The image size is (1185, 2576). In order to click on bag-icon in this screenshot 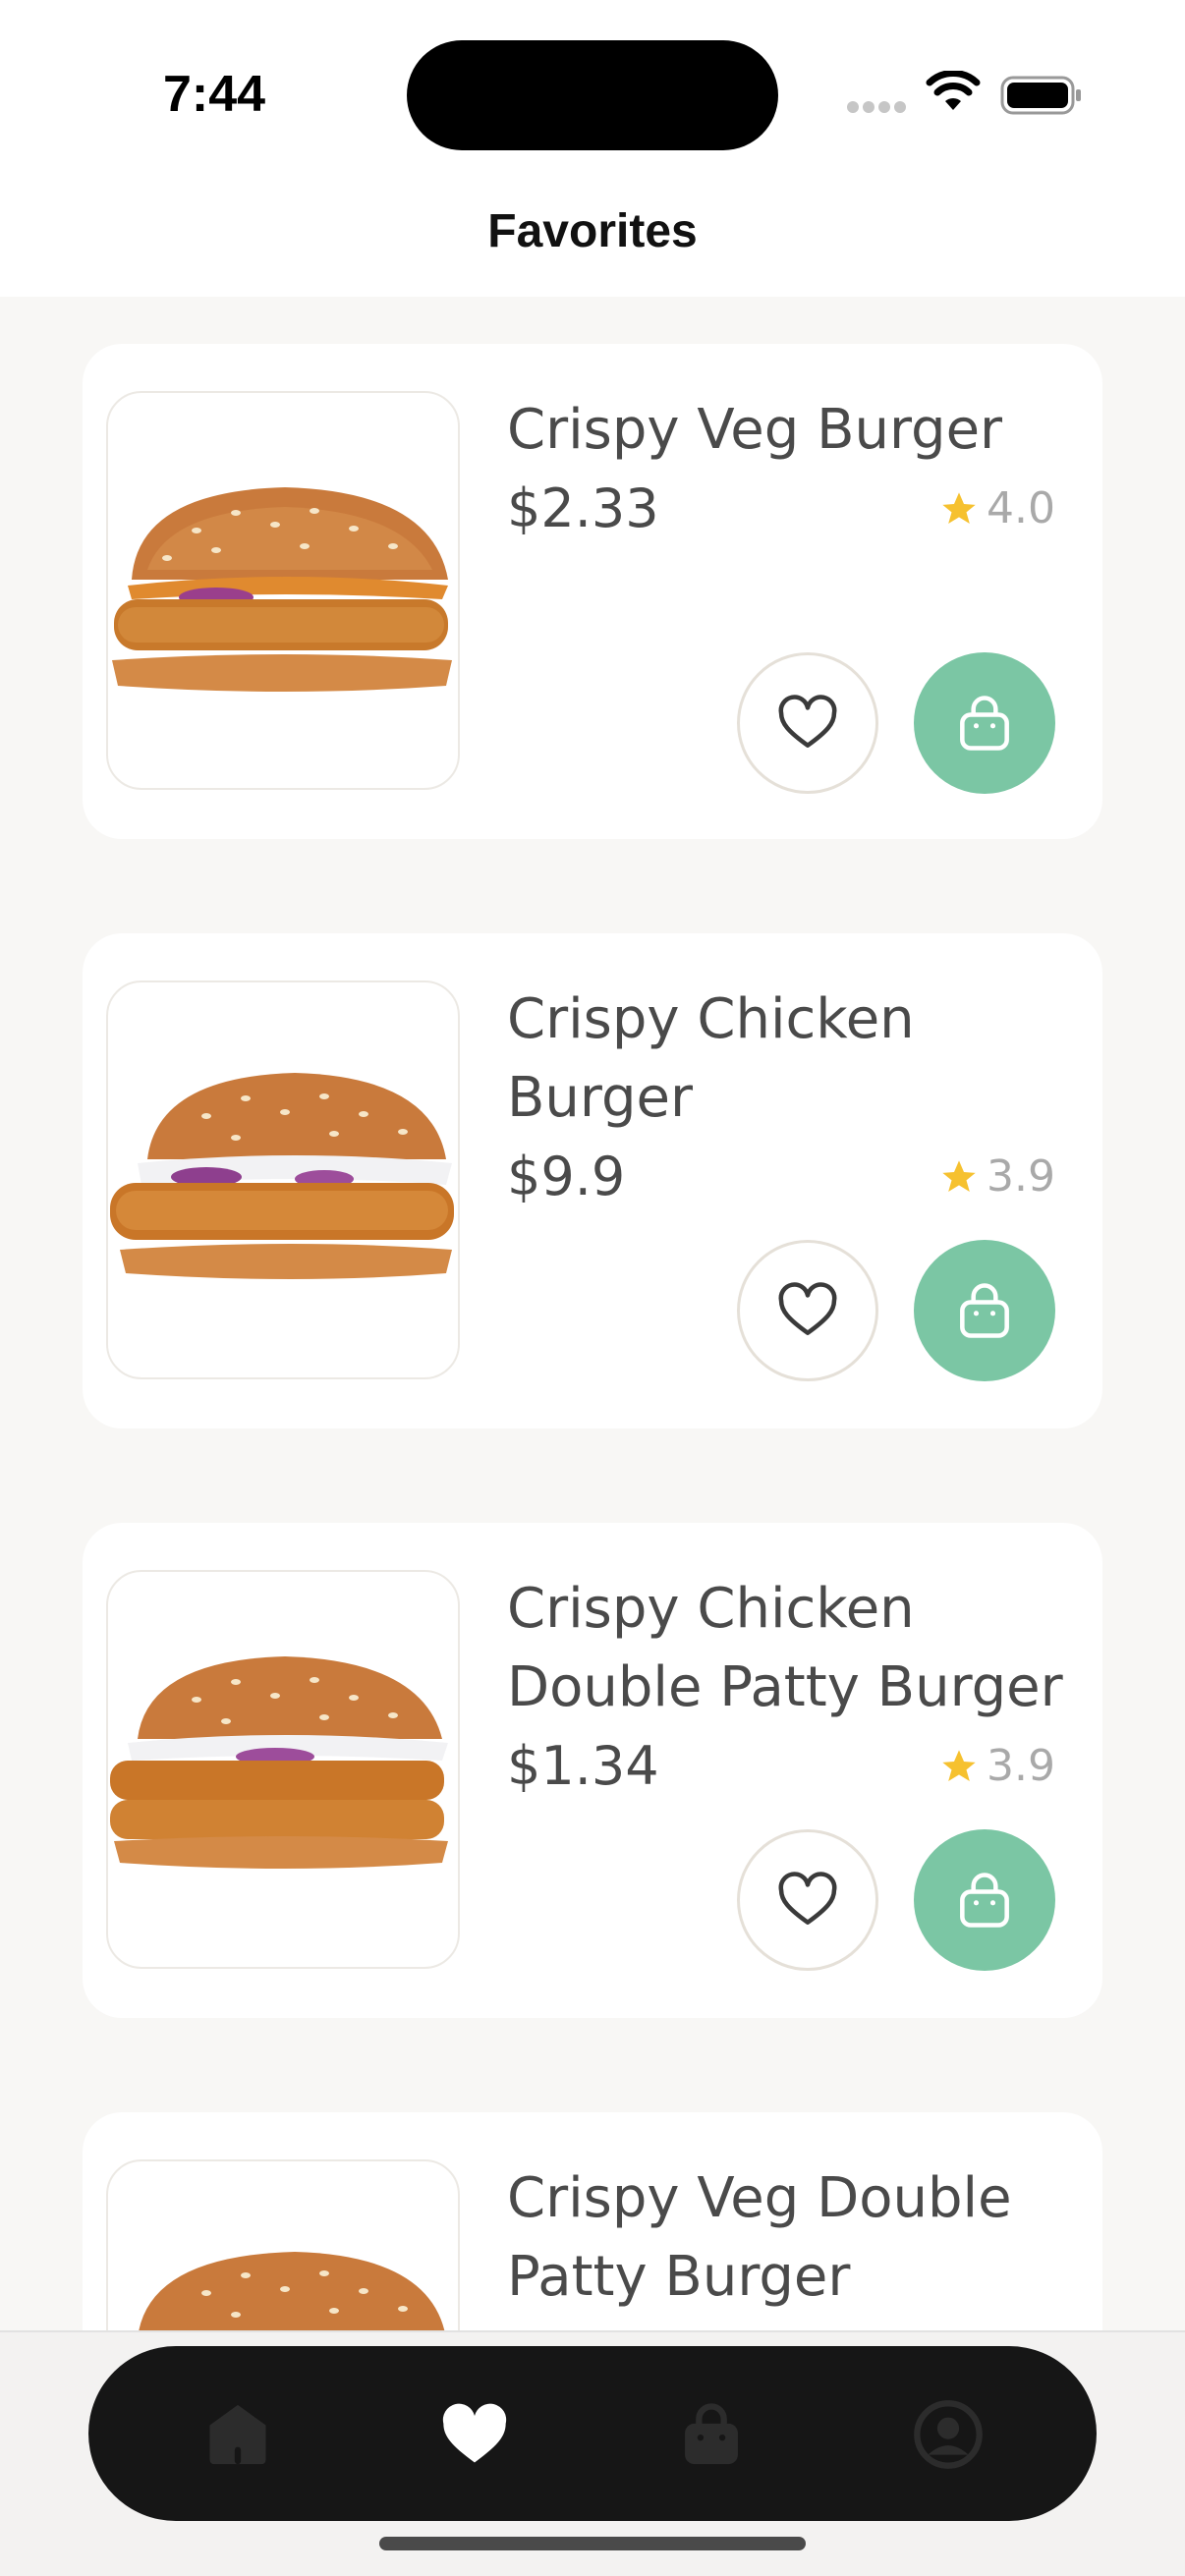, I will do `click(712, 2434)`.